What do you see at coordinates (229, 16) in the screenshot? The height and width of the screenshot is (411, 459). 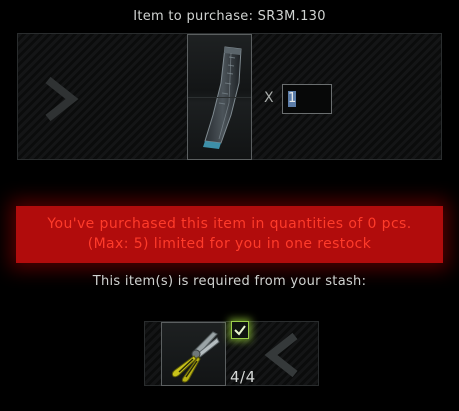 I see `page-title: Item to purchase: SR3M.130` at bounding box center [229, 16].